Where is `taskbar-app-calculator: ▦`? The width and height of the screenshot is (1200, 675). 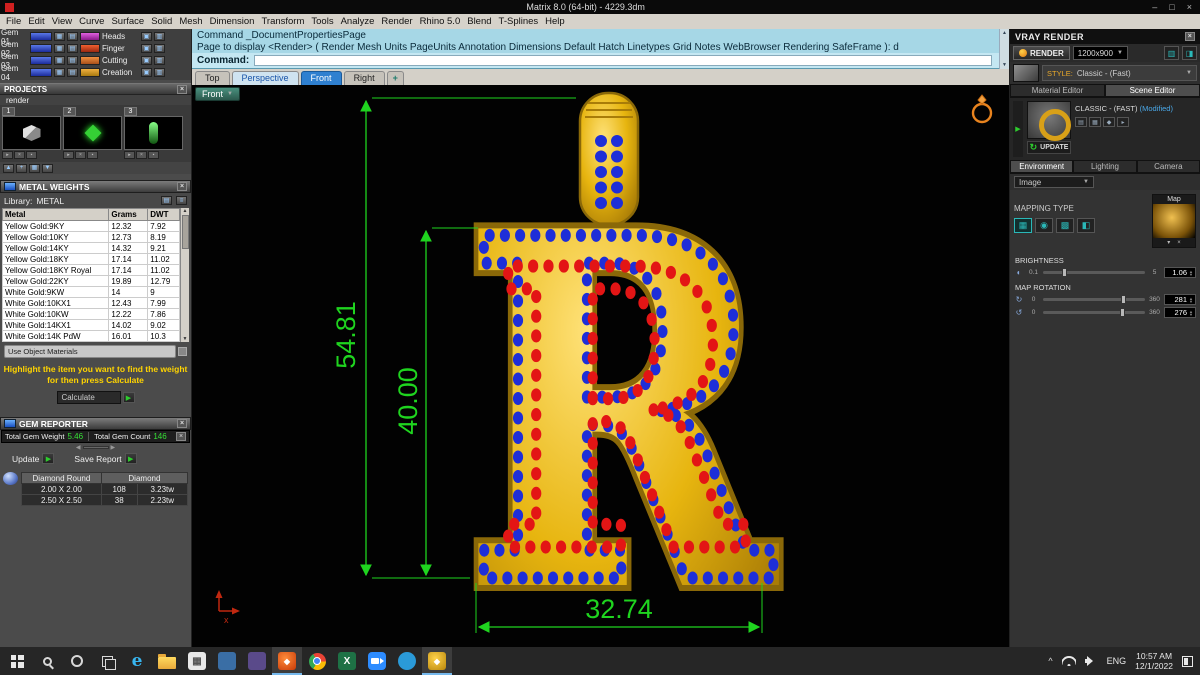
taskbar-app-calculator: ▦ is located at coordinates (197, 661).